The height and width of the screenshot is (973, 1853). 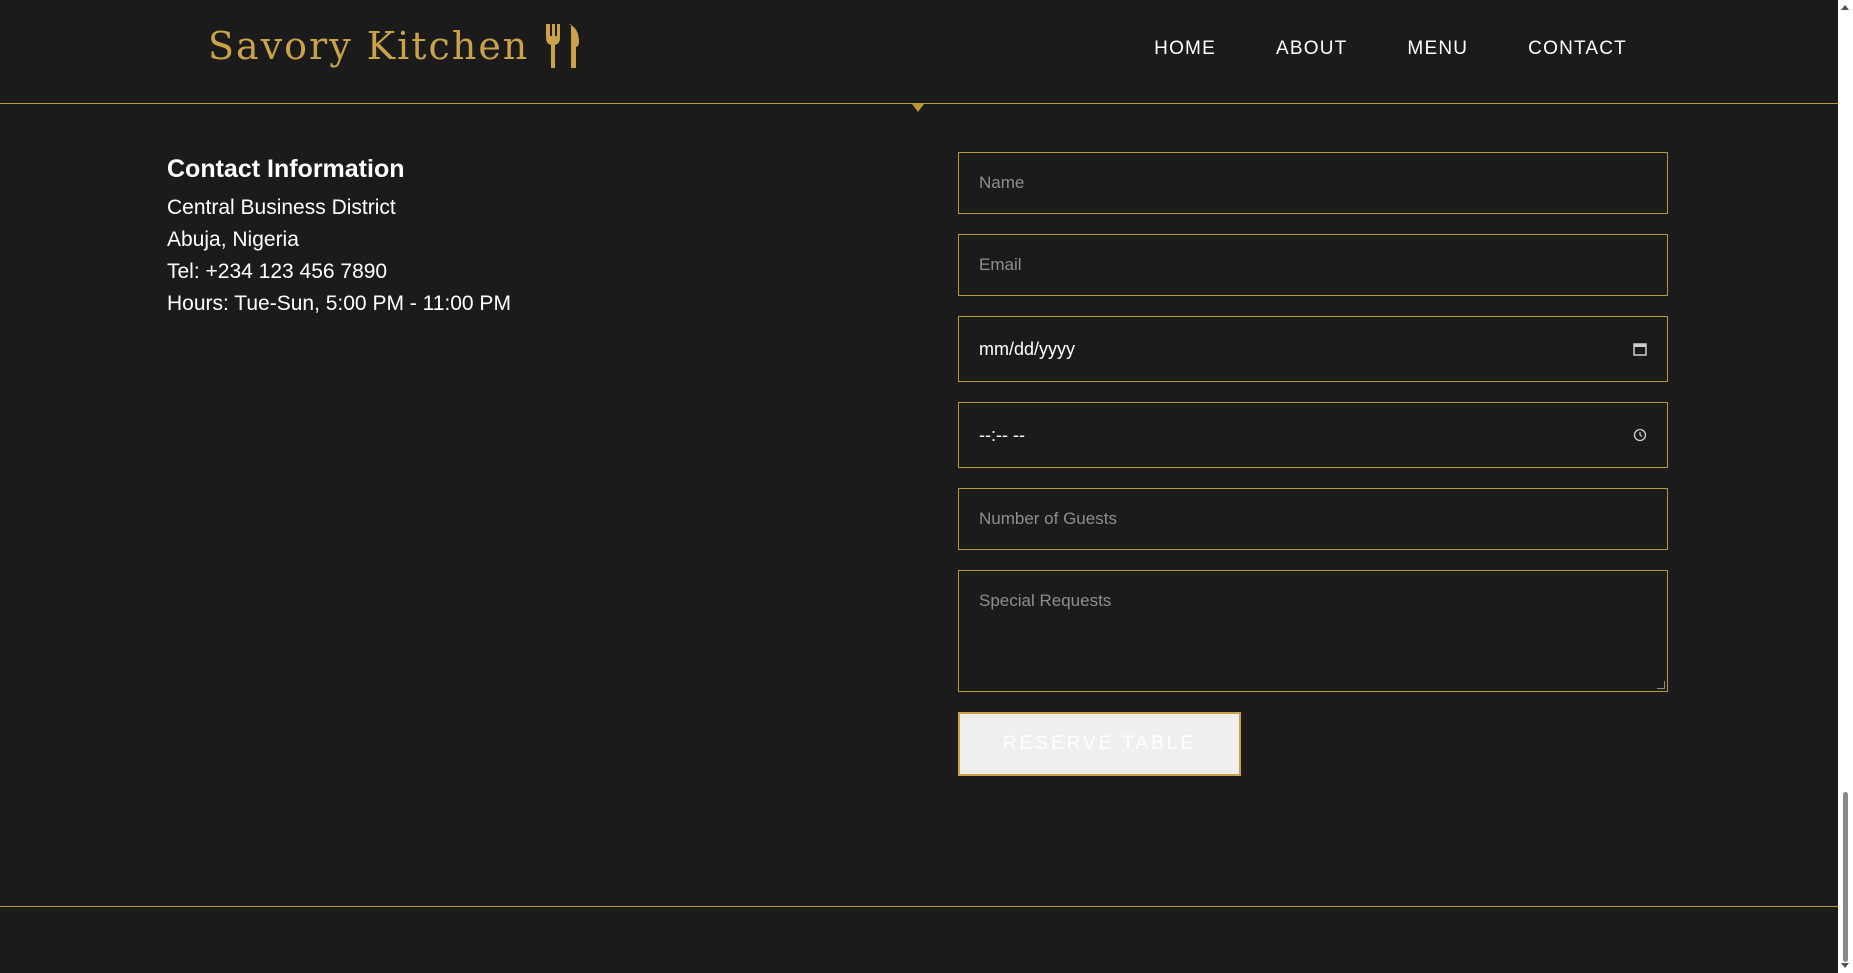 What do you see at coordinates (1000, 264) in the screenshot?
I see `email-placeholder: Email` at bounding box center [1000, 264].